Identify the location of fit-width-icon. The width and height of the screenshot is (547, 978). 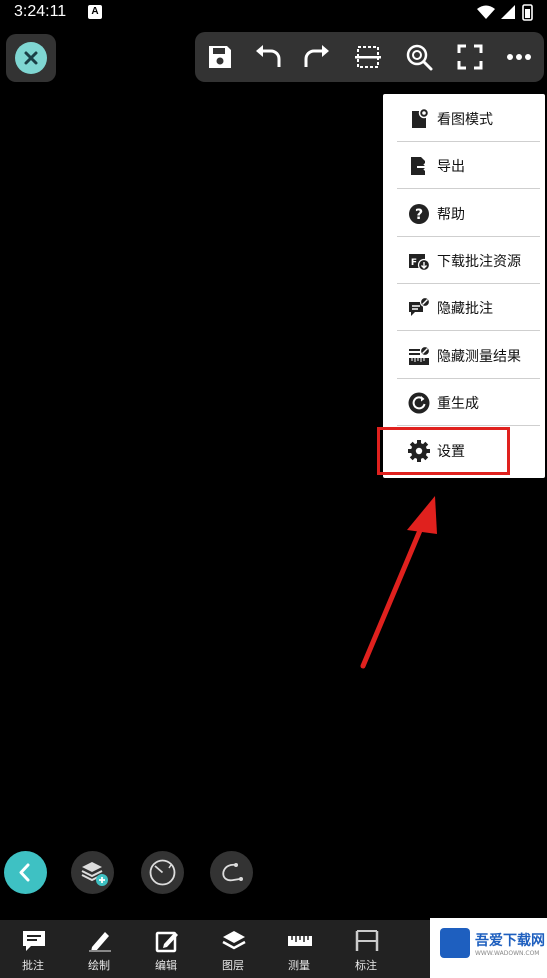
(368, 57).